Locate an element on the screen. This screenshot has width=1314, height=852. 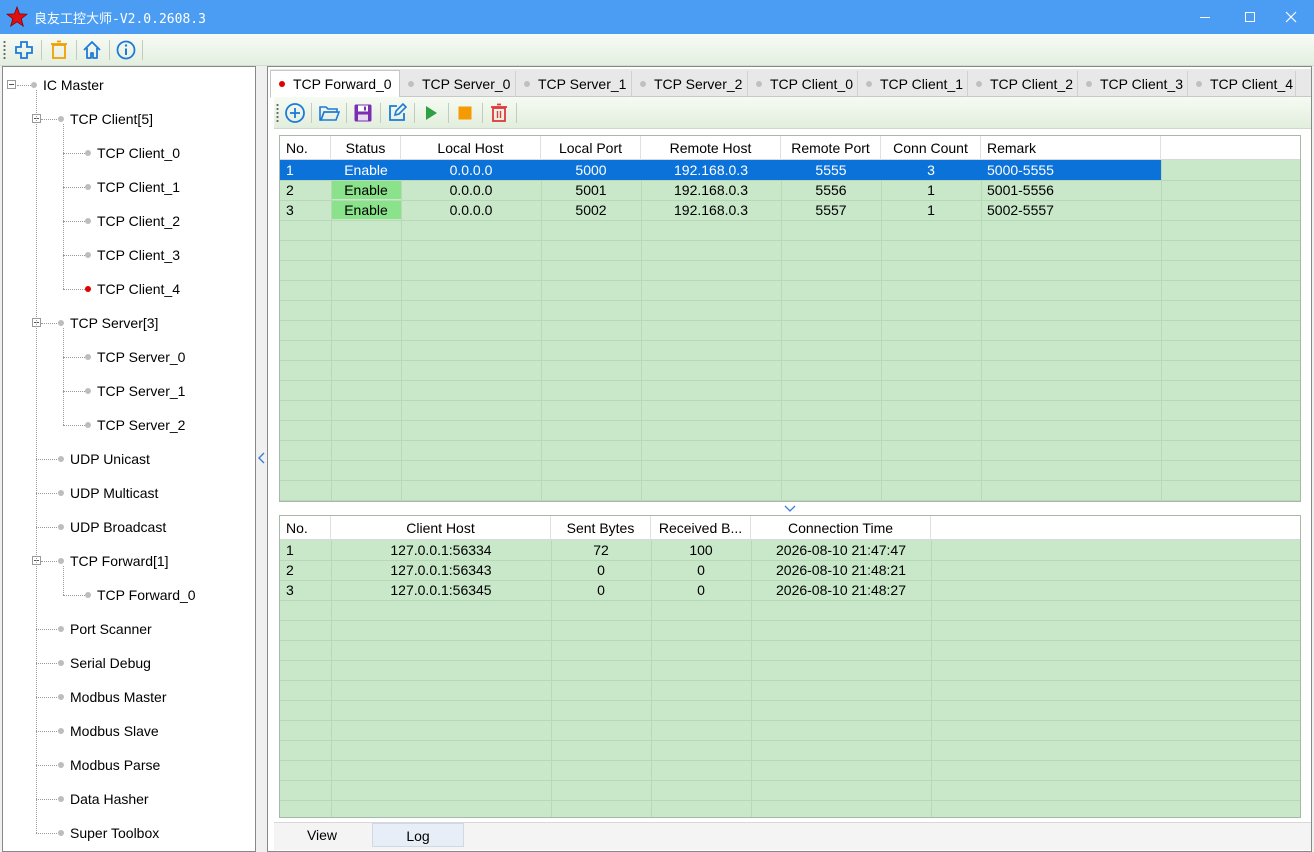
tree-item-label: TCP Server_0 is located at coordinates (141, 357).